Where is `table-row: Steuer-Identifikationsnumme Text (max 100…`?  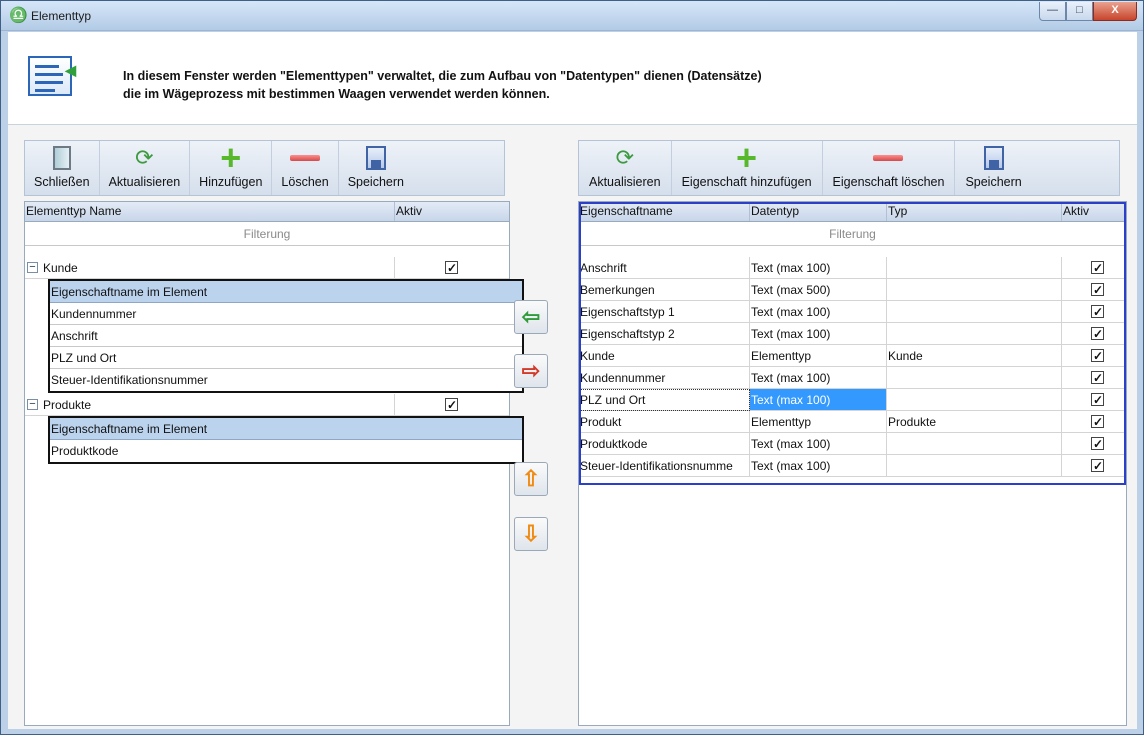
table-row: Steuer-Identifikationsnumme Text (max 100… is located at coordinates (852, 466).